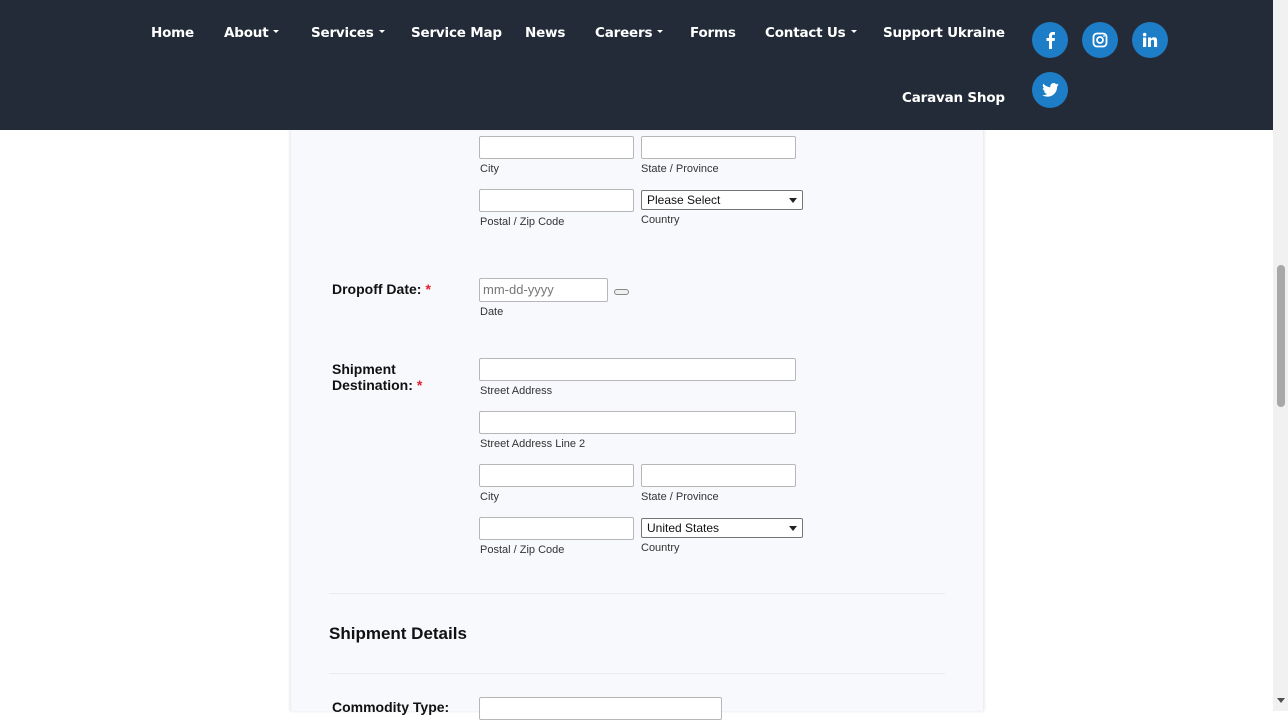 The image size is (1288, 720). What do you see at coordinates (522, 222) in the screenshot?
I see `origin-zip-sublabel: Postal / Zip Code` at bounding box center [522, 222].